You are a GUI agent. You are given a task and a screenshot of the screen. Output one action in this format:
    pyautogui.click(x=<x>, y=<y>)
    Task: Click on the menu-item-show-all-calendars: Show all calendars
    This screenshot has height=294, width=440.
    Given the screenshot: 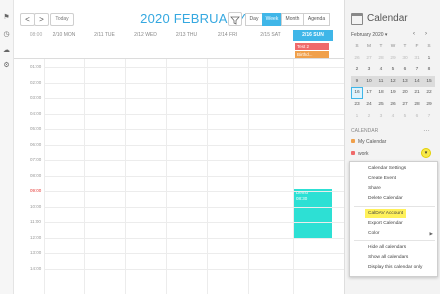 What is the action you would take?
    pyautogui.click(x=394, y=258)
    